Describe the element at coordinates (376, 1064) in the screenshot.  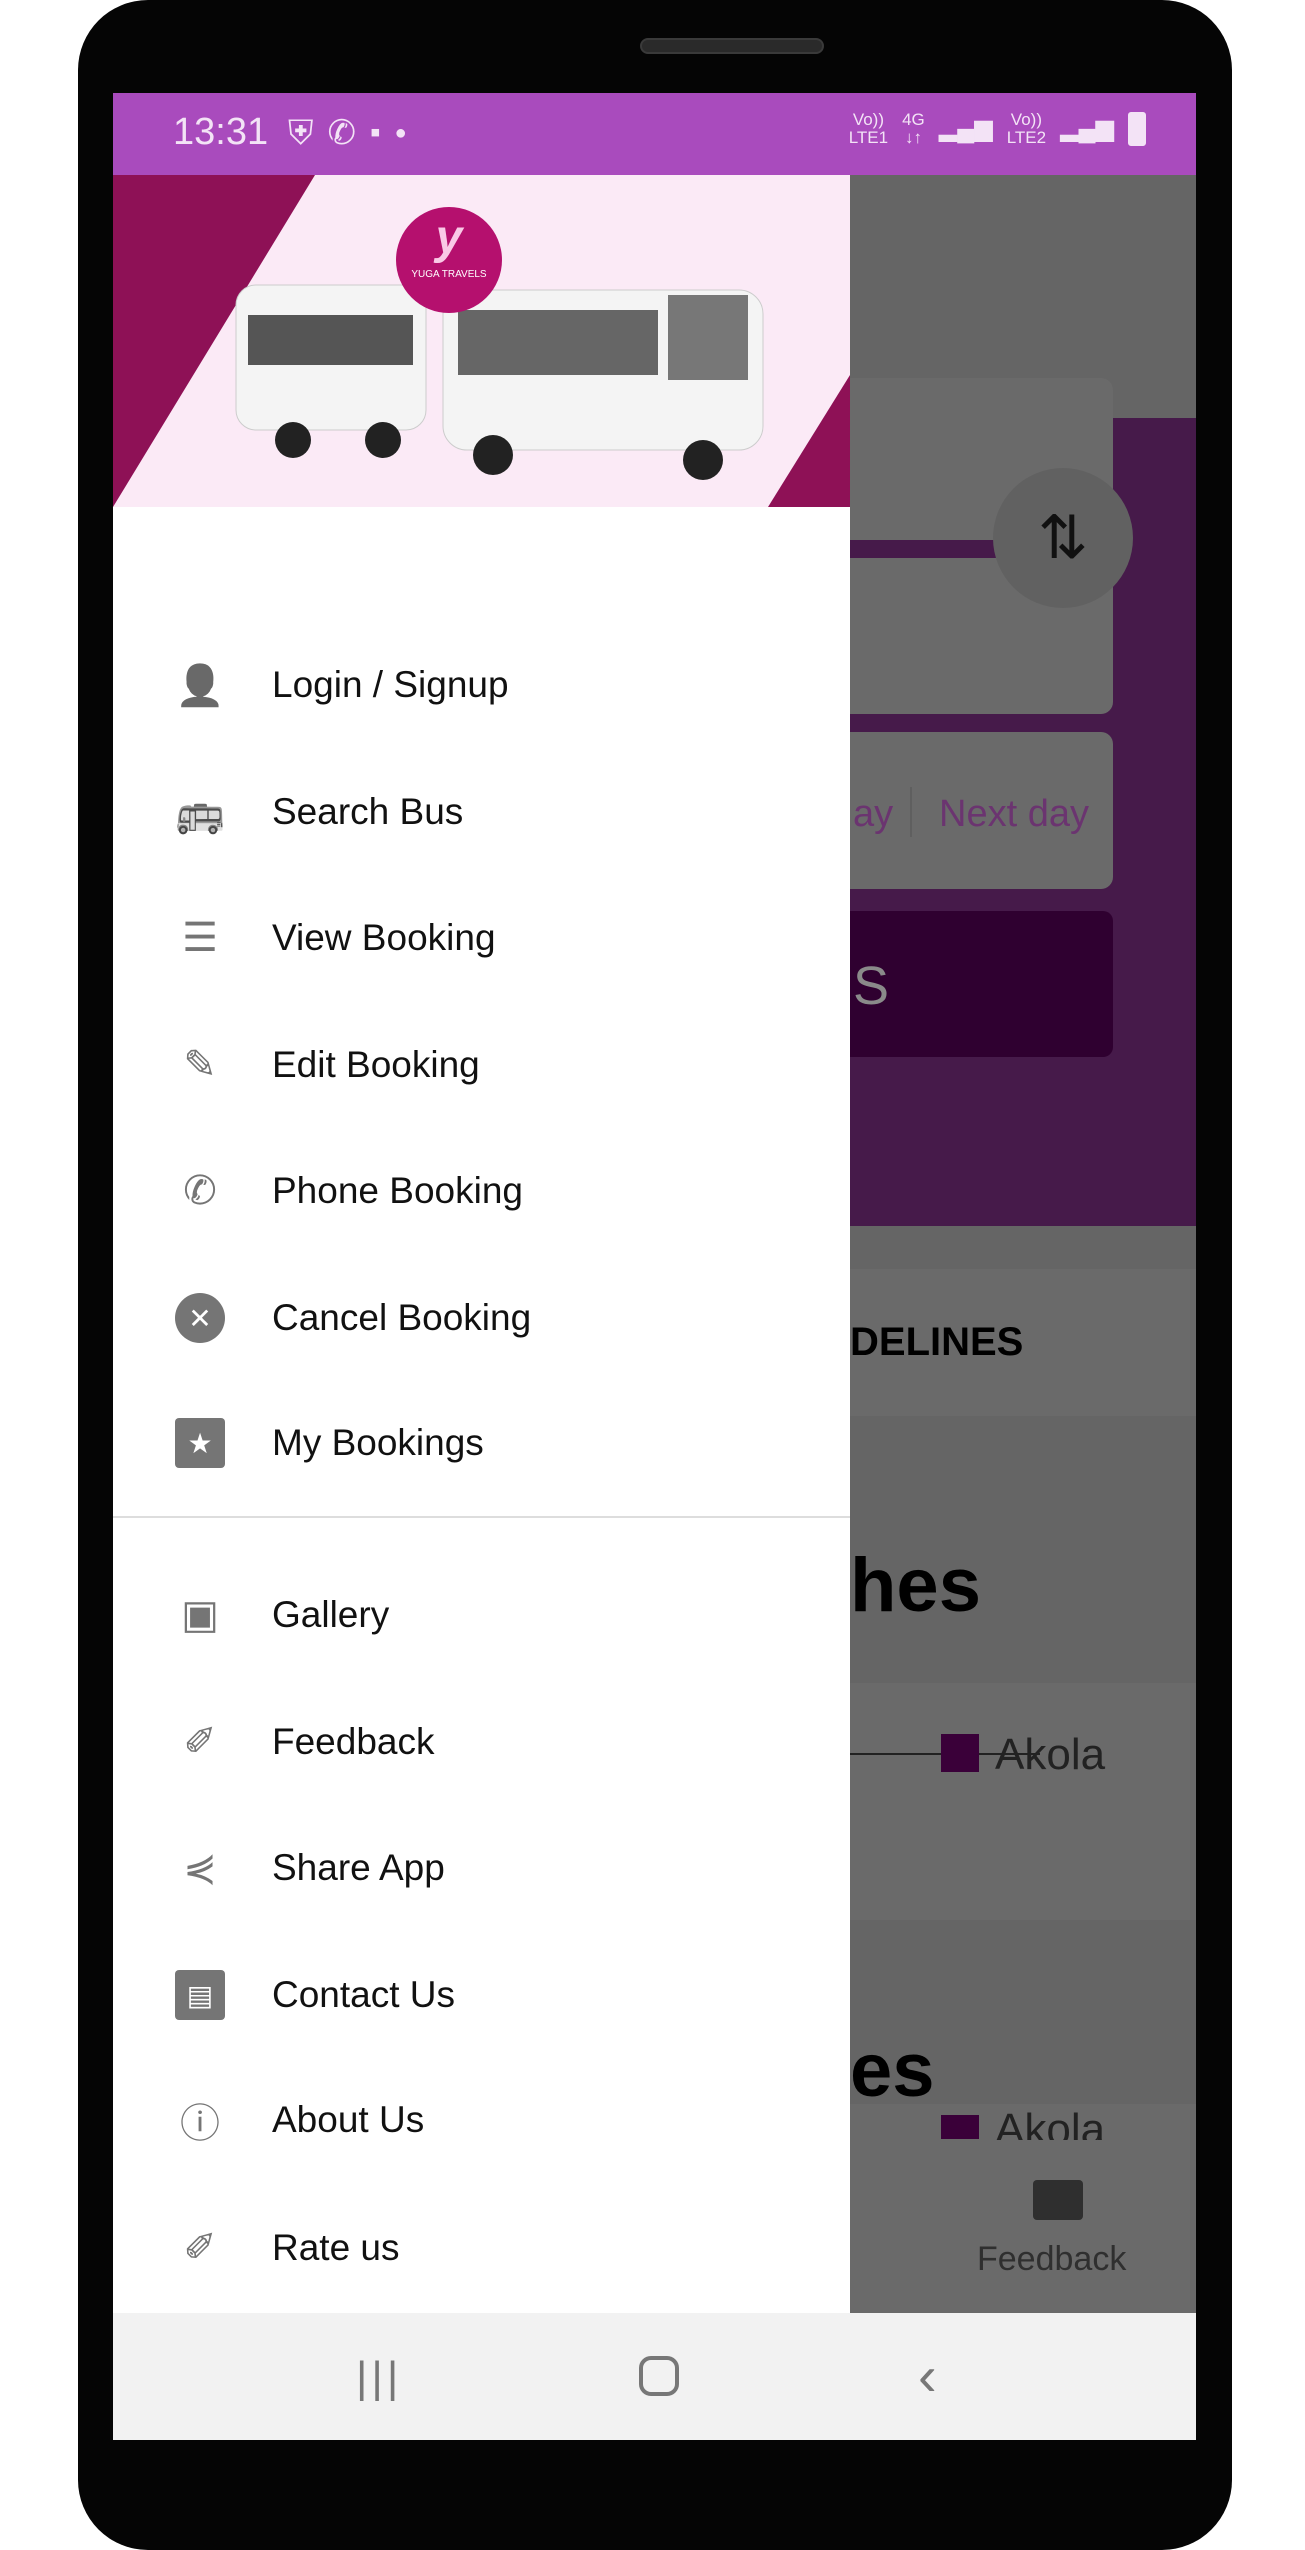
I see `drawer-item-label: Edit Booking` at that location.